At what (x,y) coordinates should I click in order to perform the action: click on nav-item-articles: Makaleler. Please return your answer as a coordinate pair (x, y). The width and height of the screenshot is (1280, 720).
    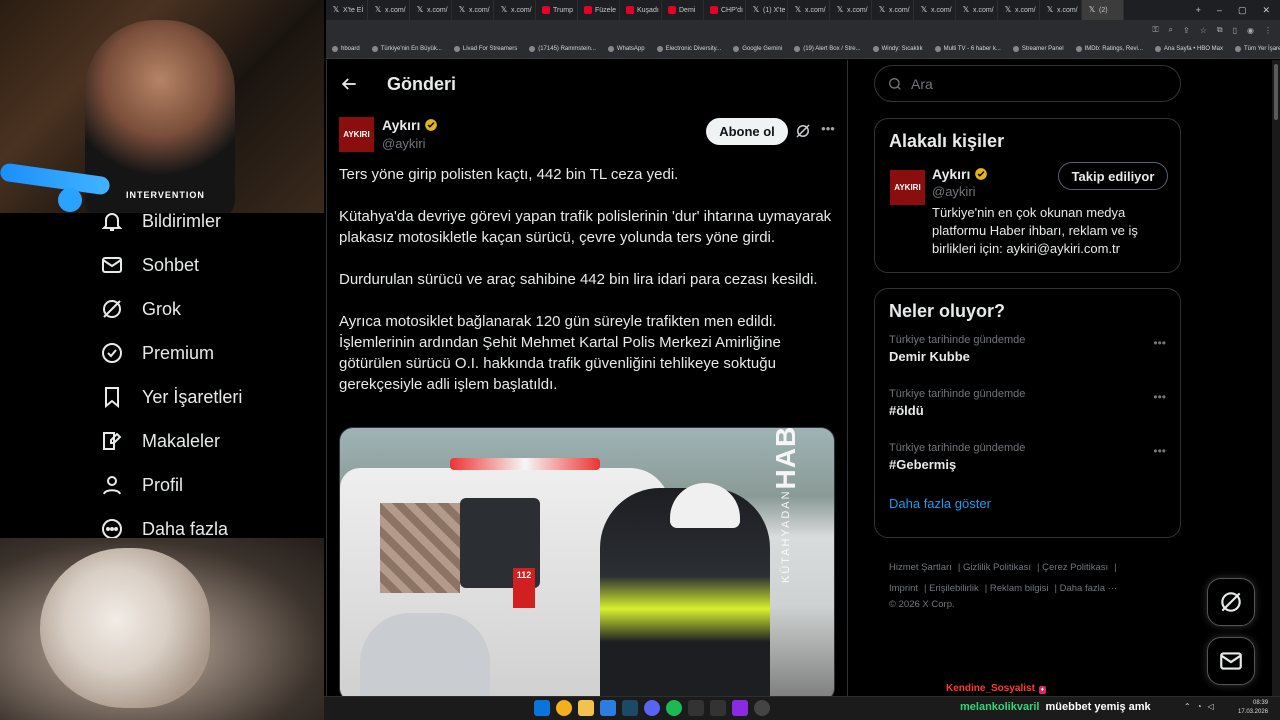
    Looking at the image, I should click on (160, 441).